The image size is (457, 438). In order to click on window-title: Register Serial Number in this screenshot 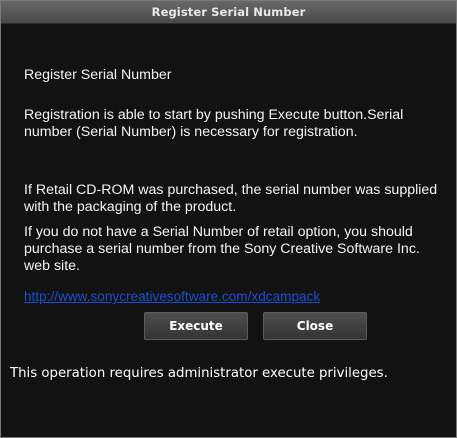, I will do `click(228, 12)`.